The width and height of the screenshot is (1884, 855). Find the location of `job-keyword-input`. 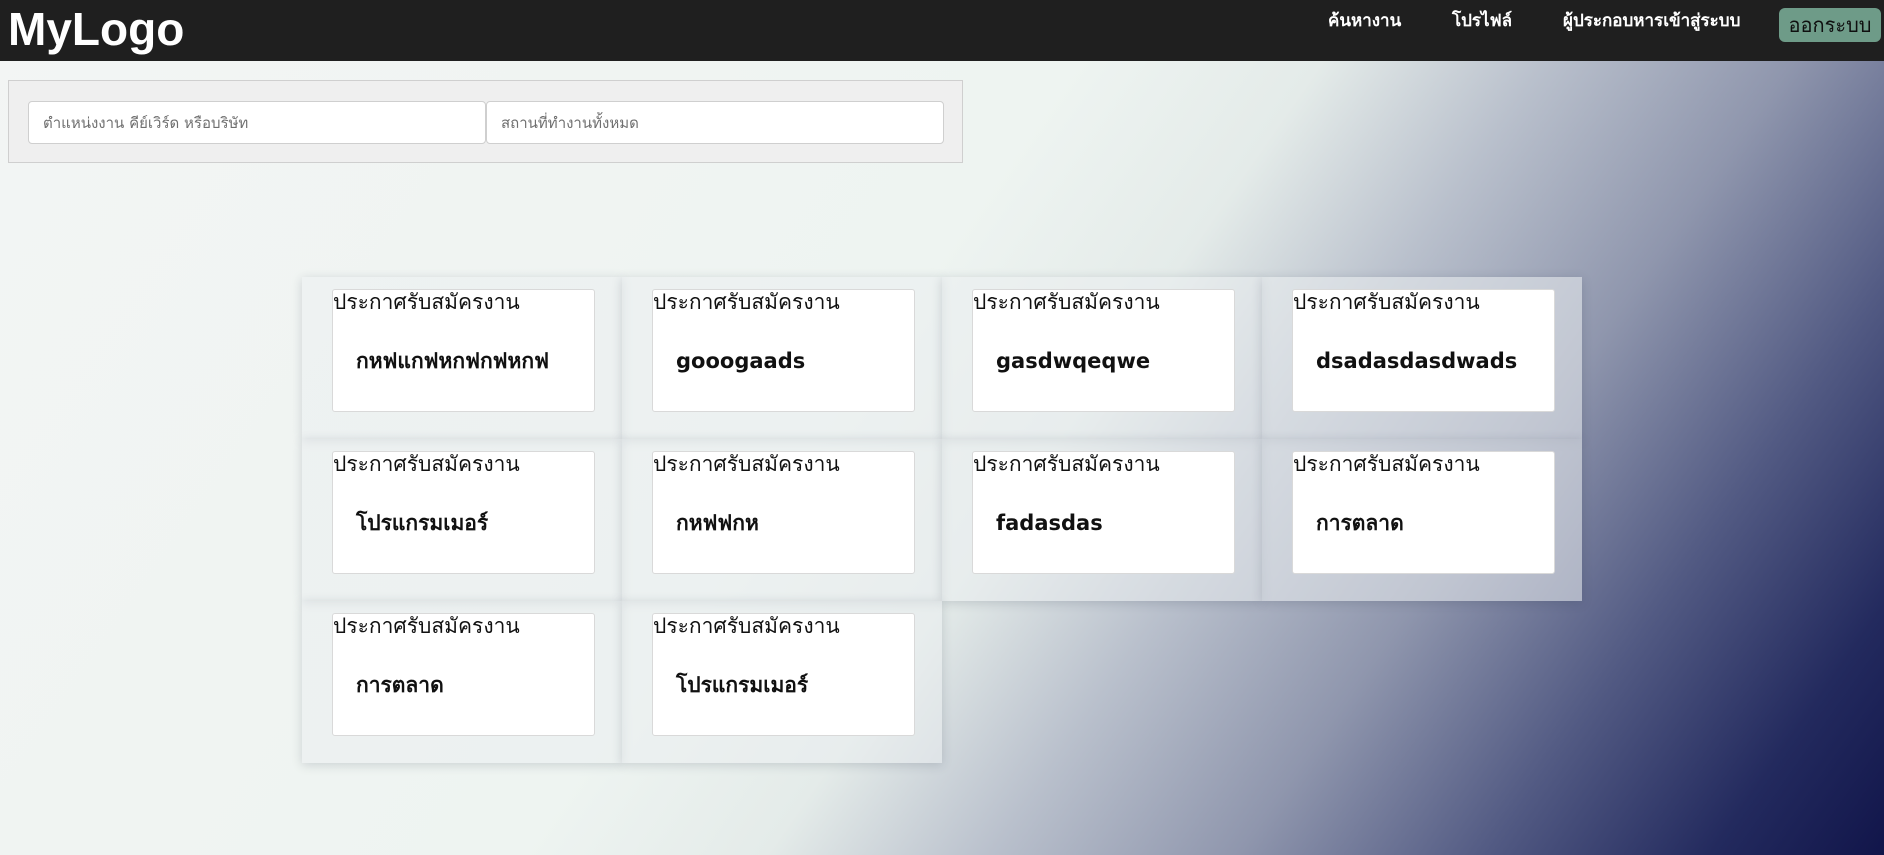

job-keyword-input is located at coordinates (257, 122).